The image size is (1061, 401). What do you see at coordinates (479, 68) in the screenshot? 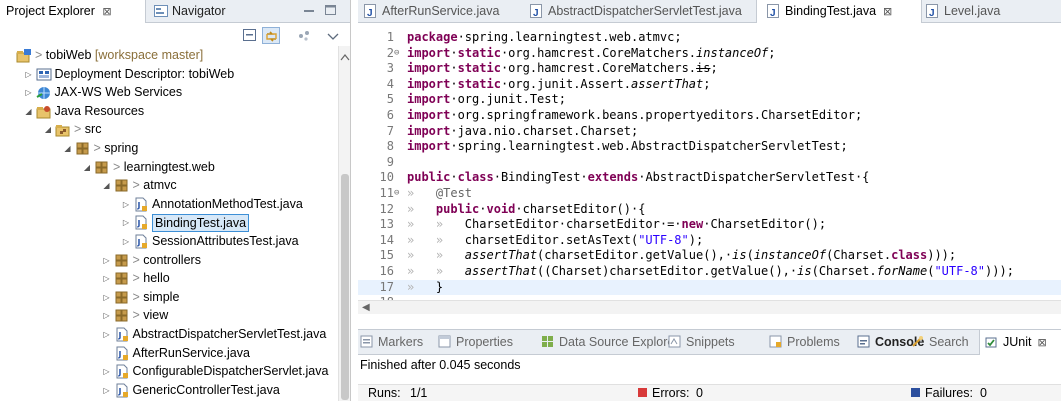
I see `code-token: static` at bounding box center [479, 68].